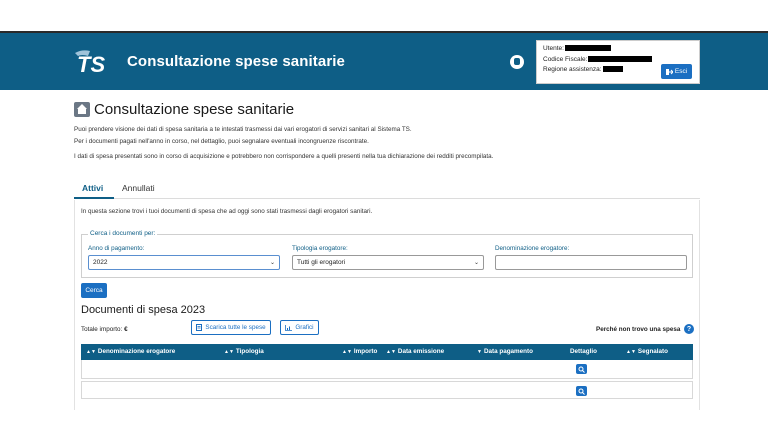 This screenshot has height=432, width=768. Describe the element at coordinates (421, 351) in the screenshot. I see `col-label: Data emissione` at that location.